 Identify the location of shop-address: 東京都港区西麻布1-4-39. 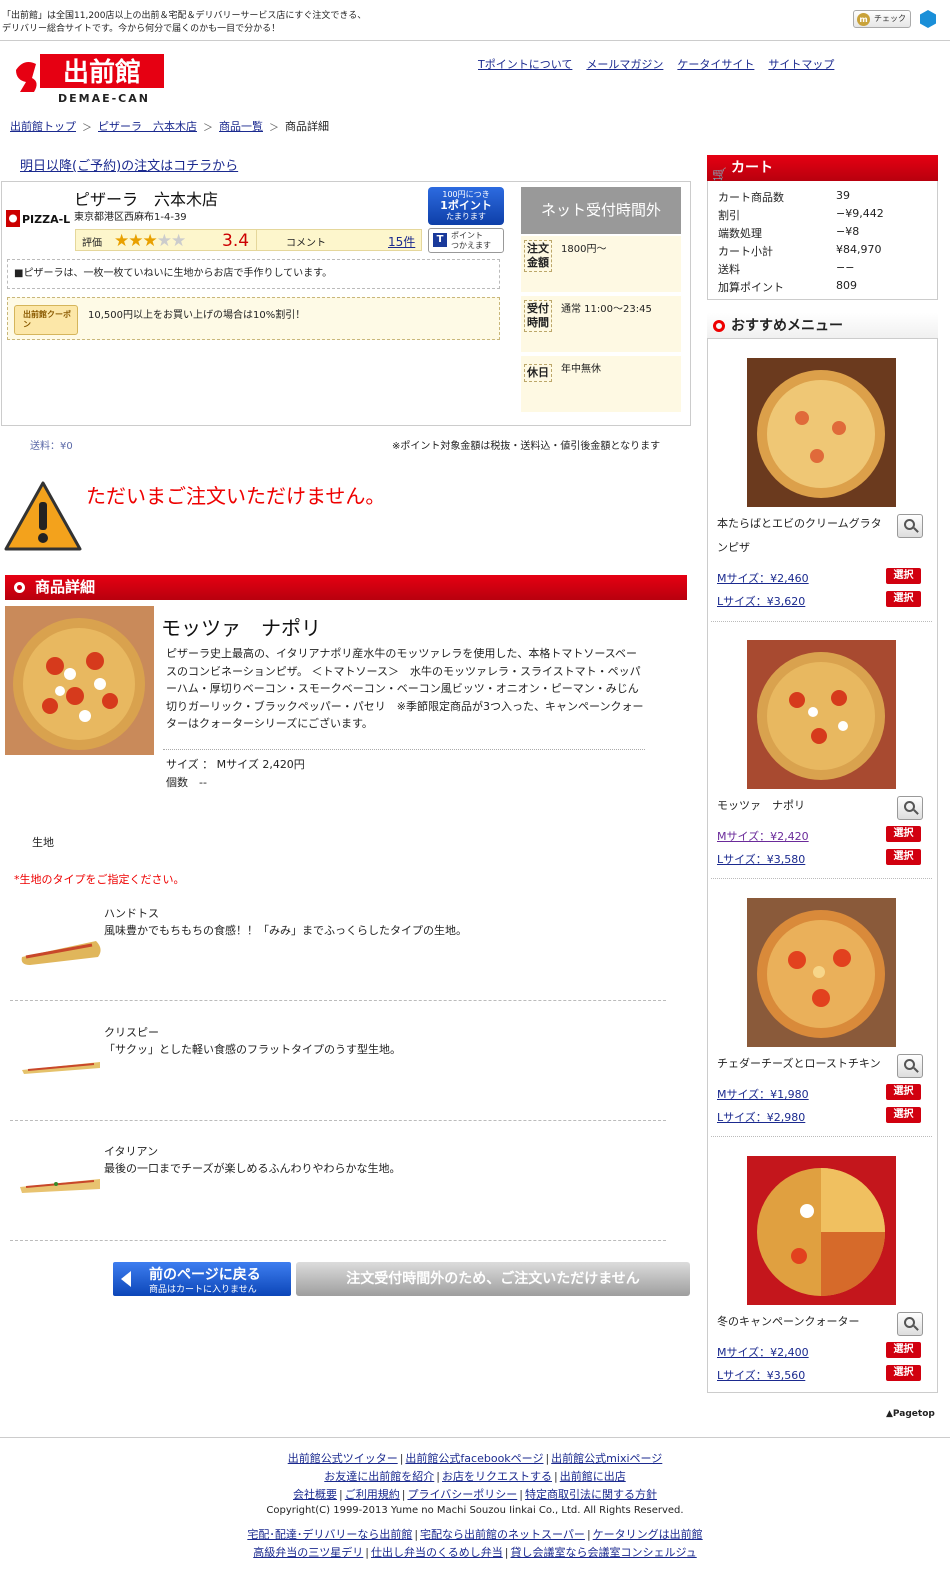
(130, 217).